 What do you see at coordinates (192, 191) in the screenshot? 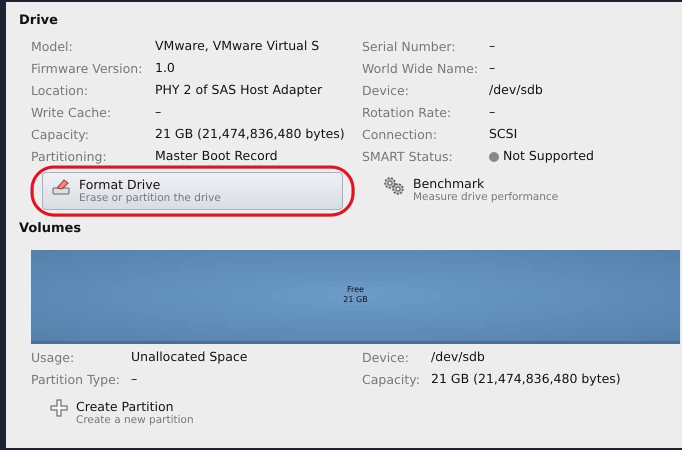
I see `format-action-button: Format Drive Erase or partition the drive` at bounding box center [192, 191].